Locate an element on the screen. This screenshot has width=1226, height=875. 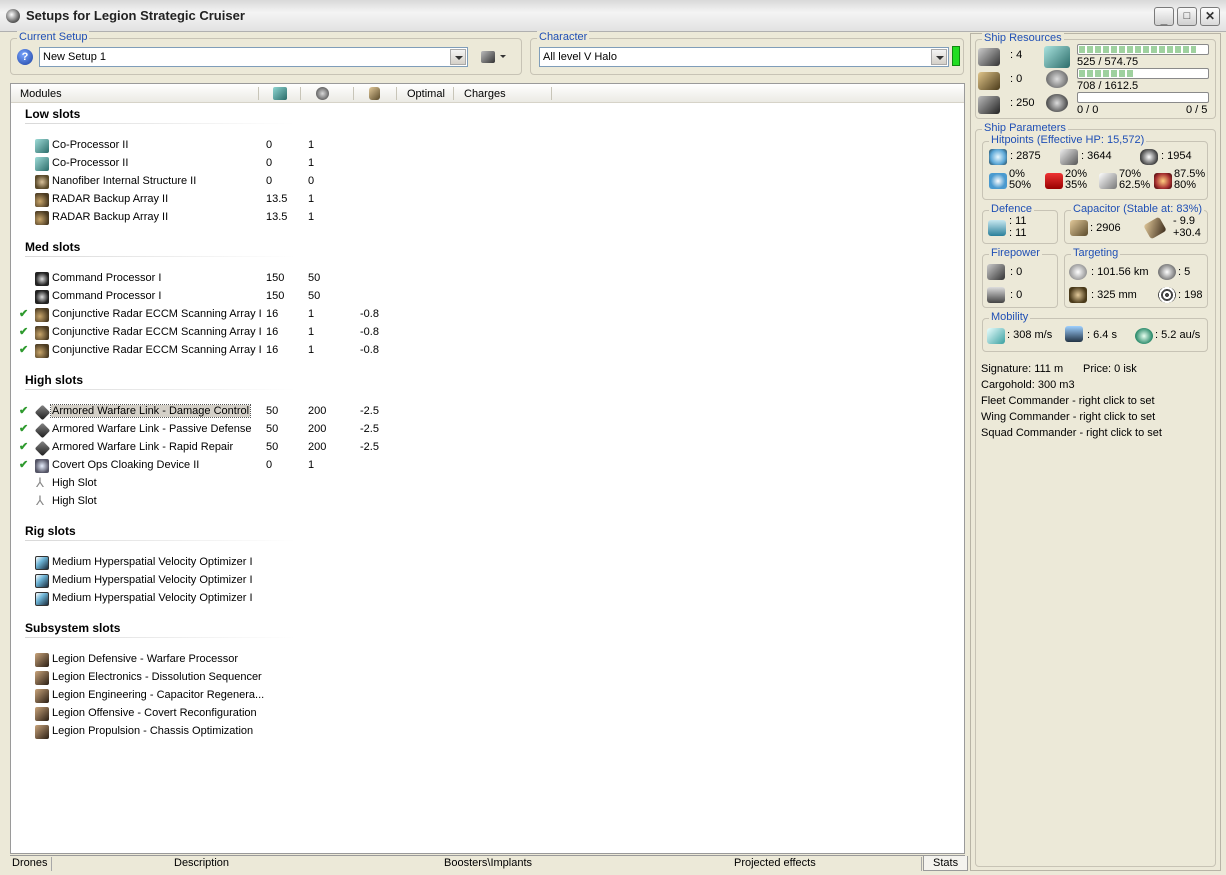
module-name: Legion Propulsion - Chassis Optimization is located at coordinates (152, 731).